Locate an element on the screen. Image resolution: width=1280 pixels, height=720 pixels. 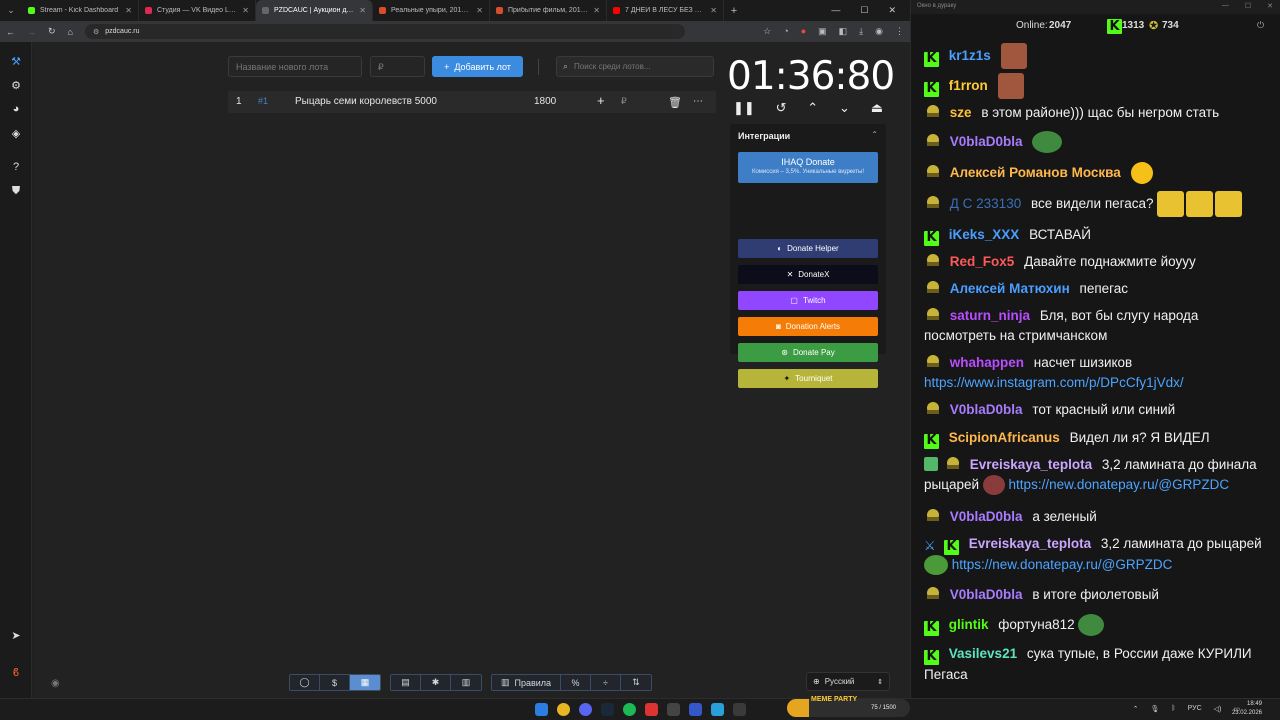
spotify-icon is located at coordinates (629, 709).